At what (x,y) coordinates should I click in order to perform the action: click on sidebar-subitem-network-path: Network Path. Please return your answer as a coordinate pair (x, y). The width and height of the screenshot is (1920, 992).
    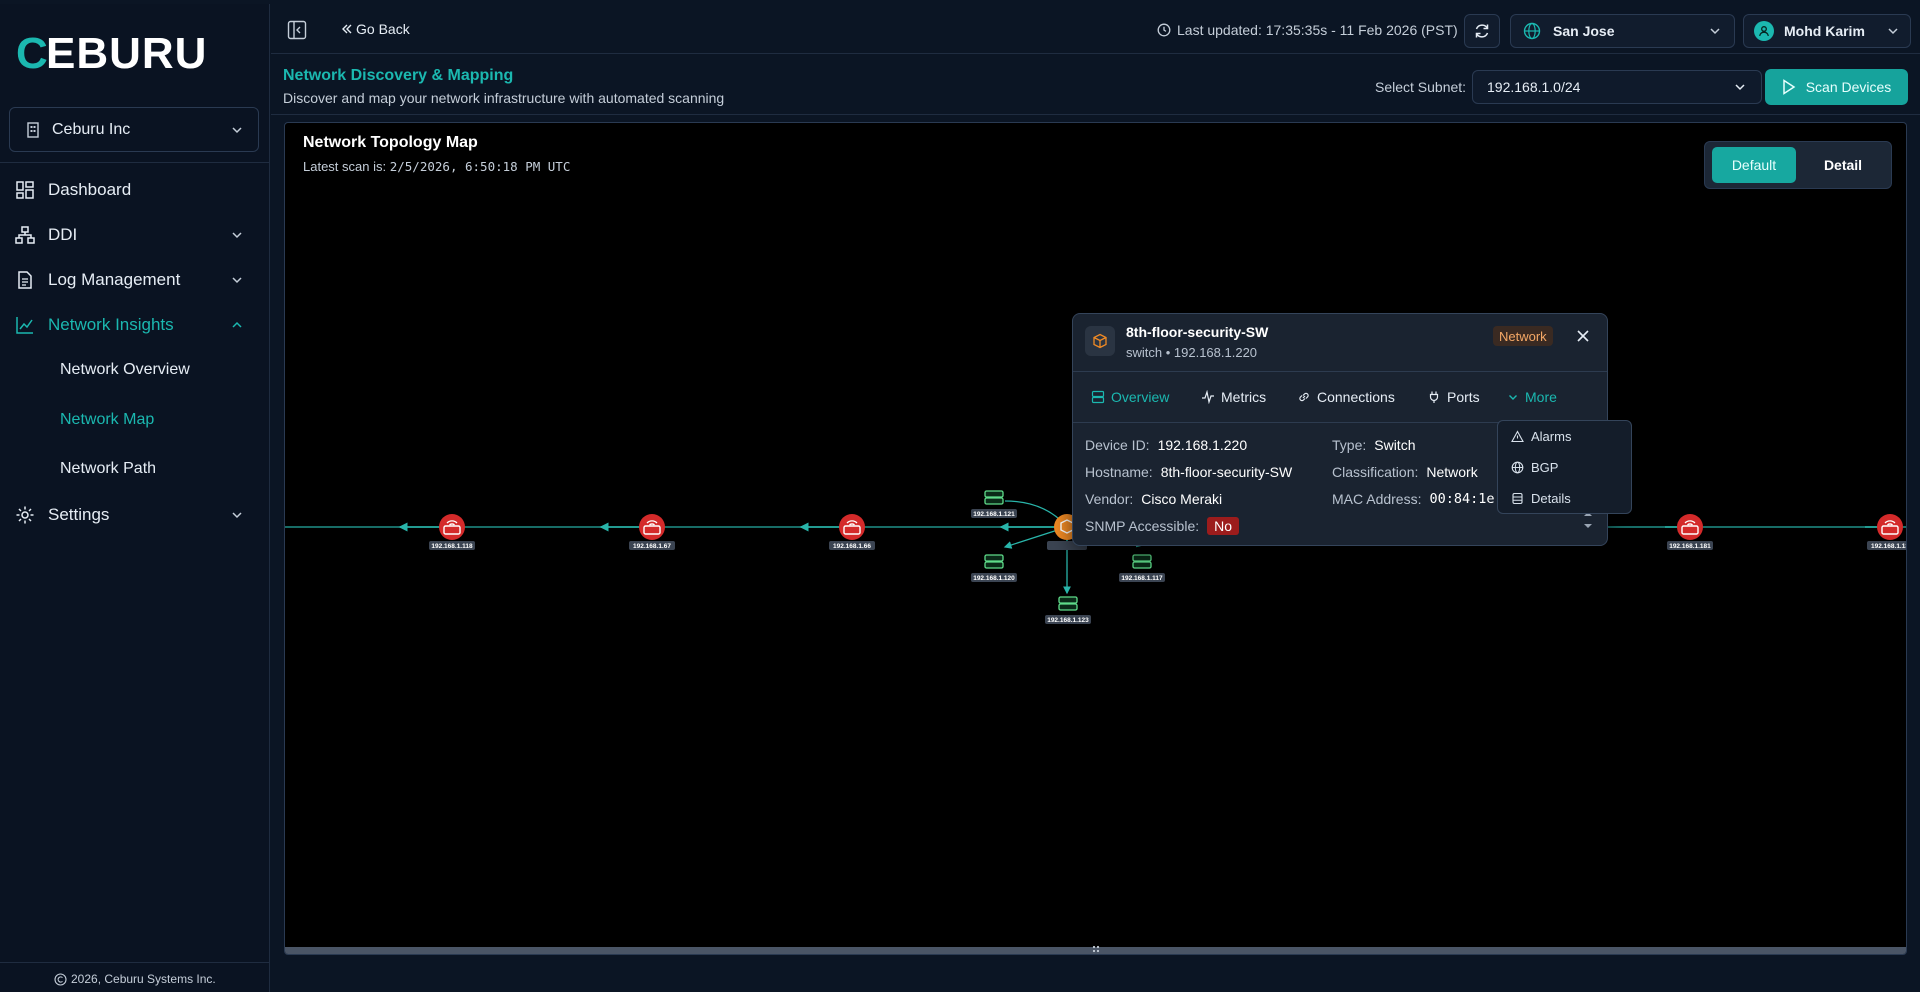
    Looking at the image, I should click on (108, 469).